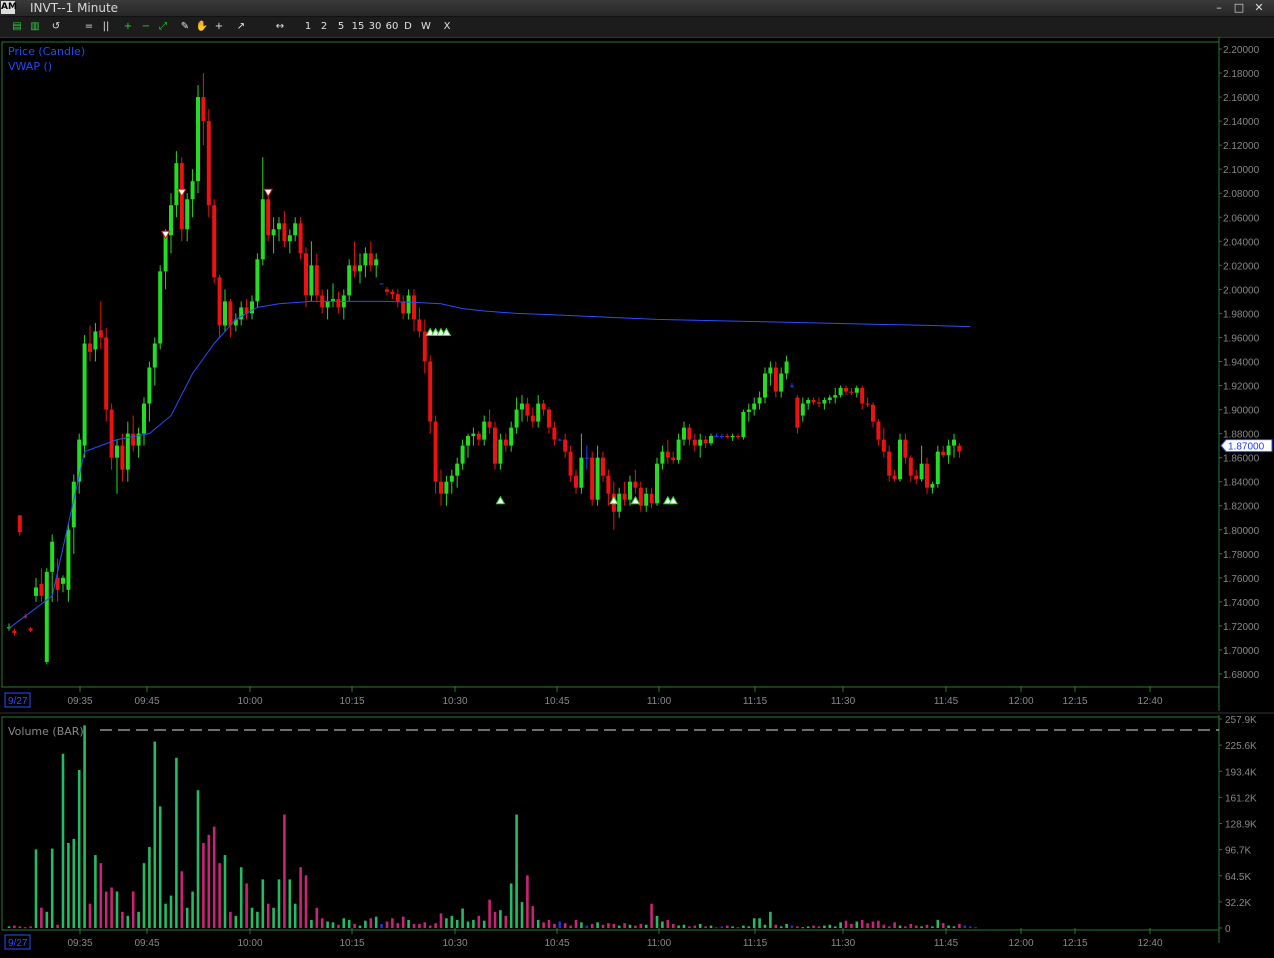 The width and height of the screenshot is (1274, 958). What do you see at coordinates (1074, 701) in the screenshot?
I see `price-time-tick-label: 12:15` at bounding box center [1074, 701].